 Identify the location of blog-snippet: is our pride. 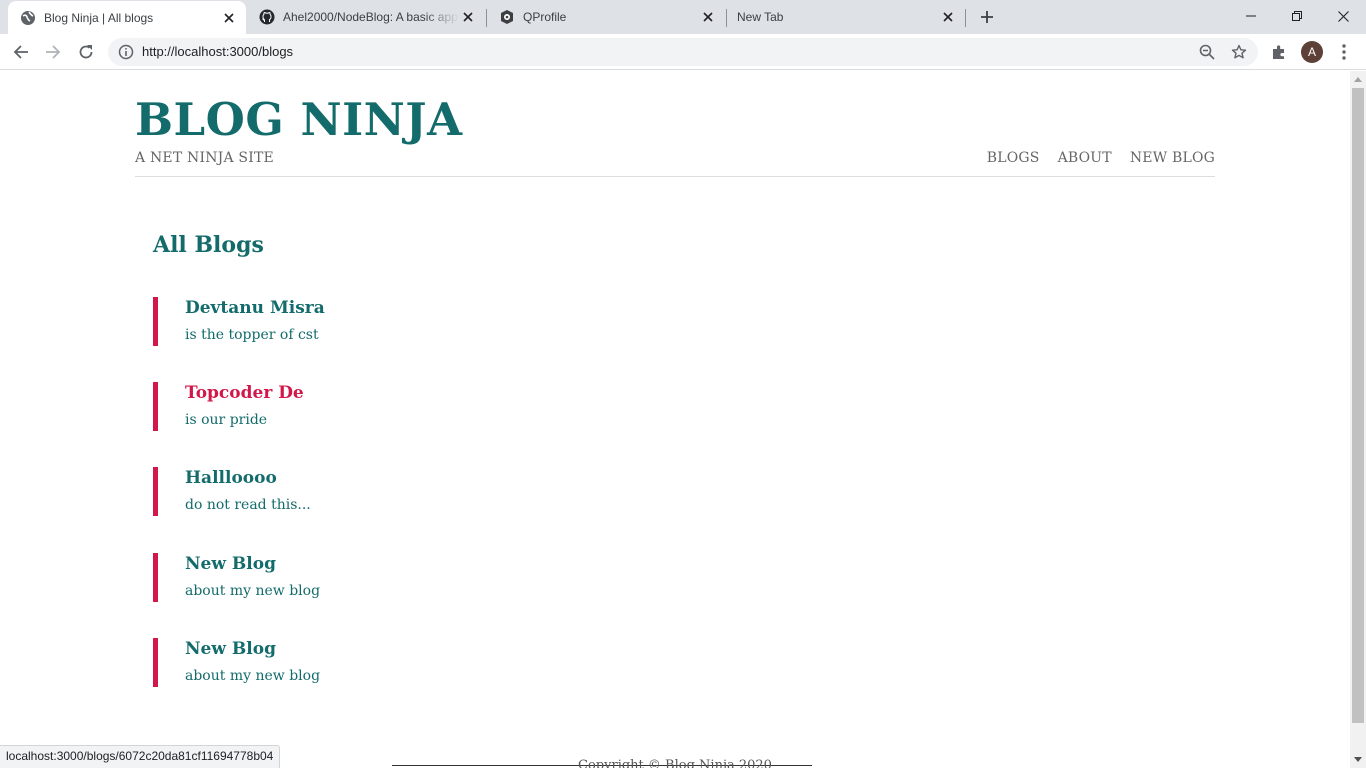
(226, 420).